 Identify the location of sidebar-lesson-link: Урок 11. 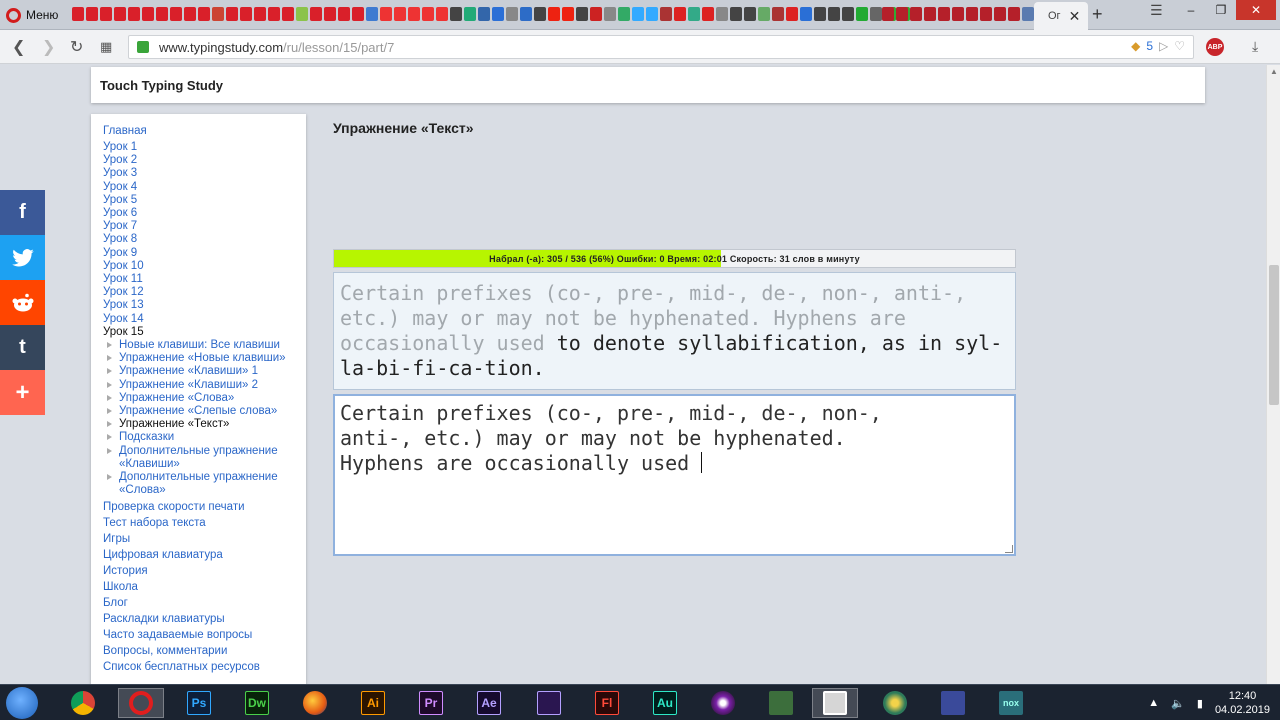
(204, 279).